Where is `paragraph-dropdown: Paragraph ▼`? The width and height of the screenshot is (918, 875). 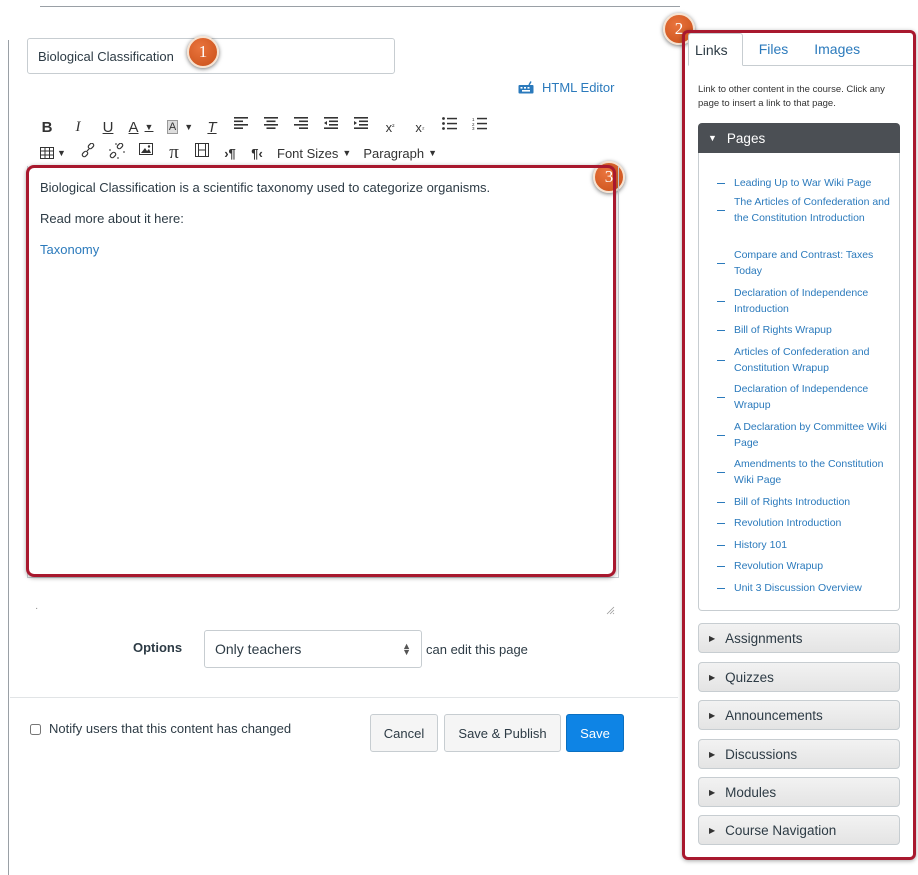 paragraph-dropdown: Paragraph ▼ is located at coordinates (400, 153).